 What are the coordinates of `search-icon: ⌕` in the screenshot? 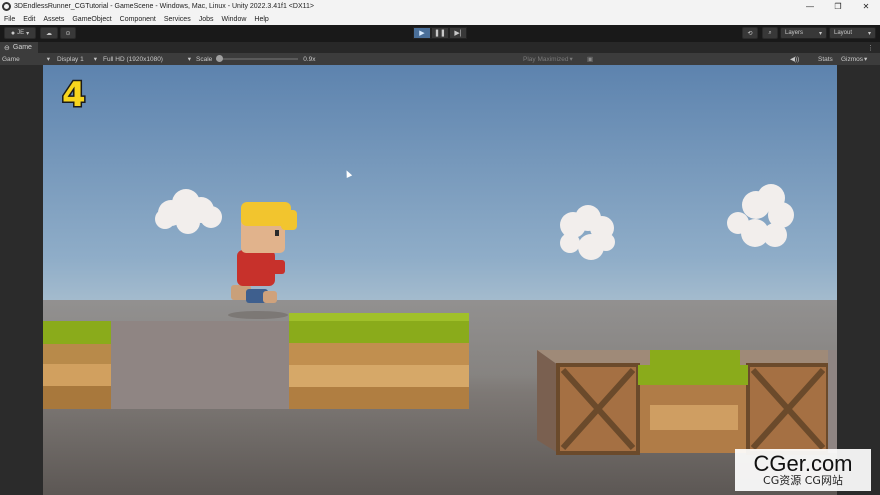 It's located at (770, 32).